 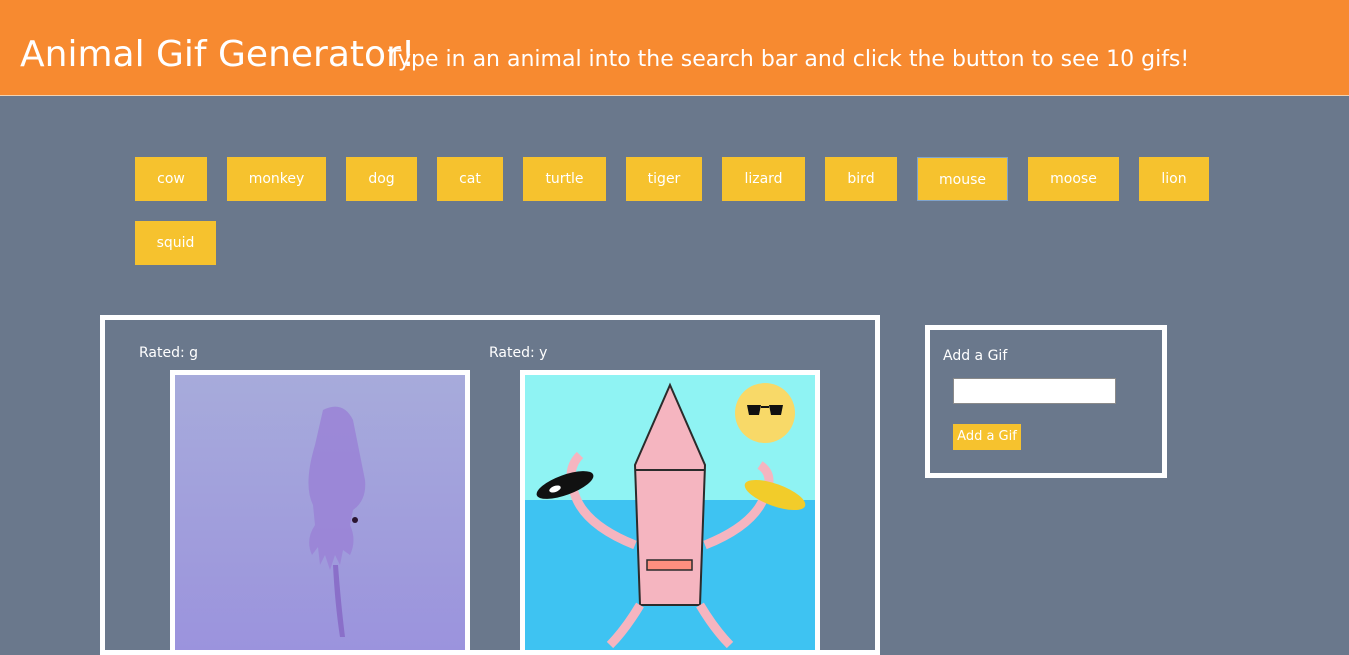 What do you see at coordinates (1034, 391) in the screenshot?
I see `add-gif-input` at bounding box center [1034, 391].